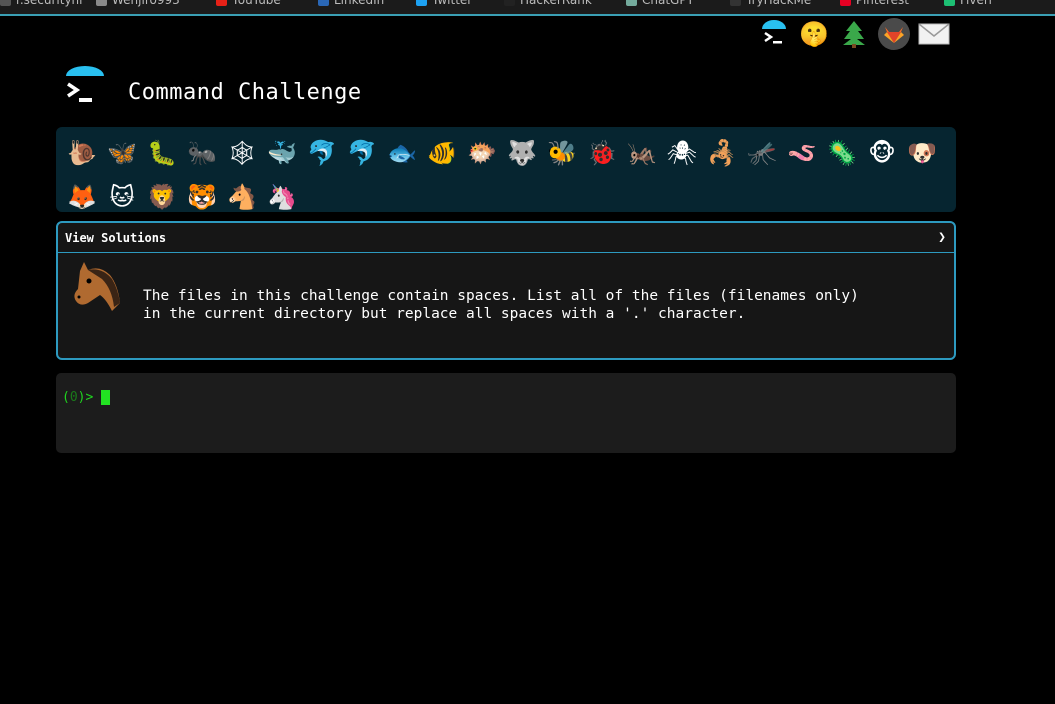 This screenshot has height=704, width=1055. I want to click on prompt-close: )>, so click(85, 397).